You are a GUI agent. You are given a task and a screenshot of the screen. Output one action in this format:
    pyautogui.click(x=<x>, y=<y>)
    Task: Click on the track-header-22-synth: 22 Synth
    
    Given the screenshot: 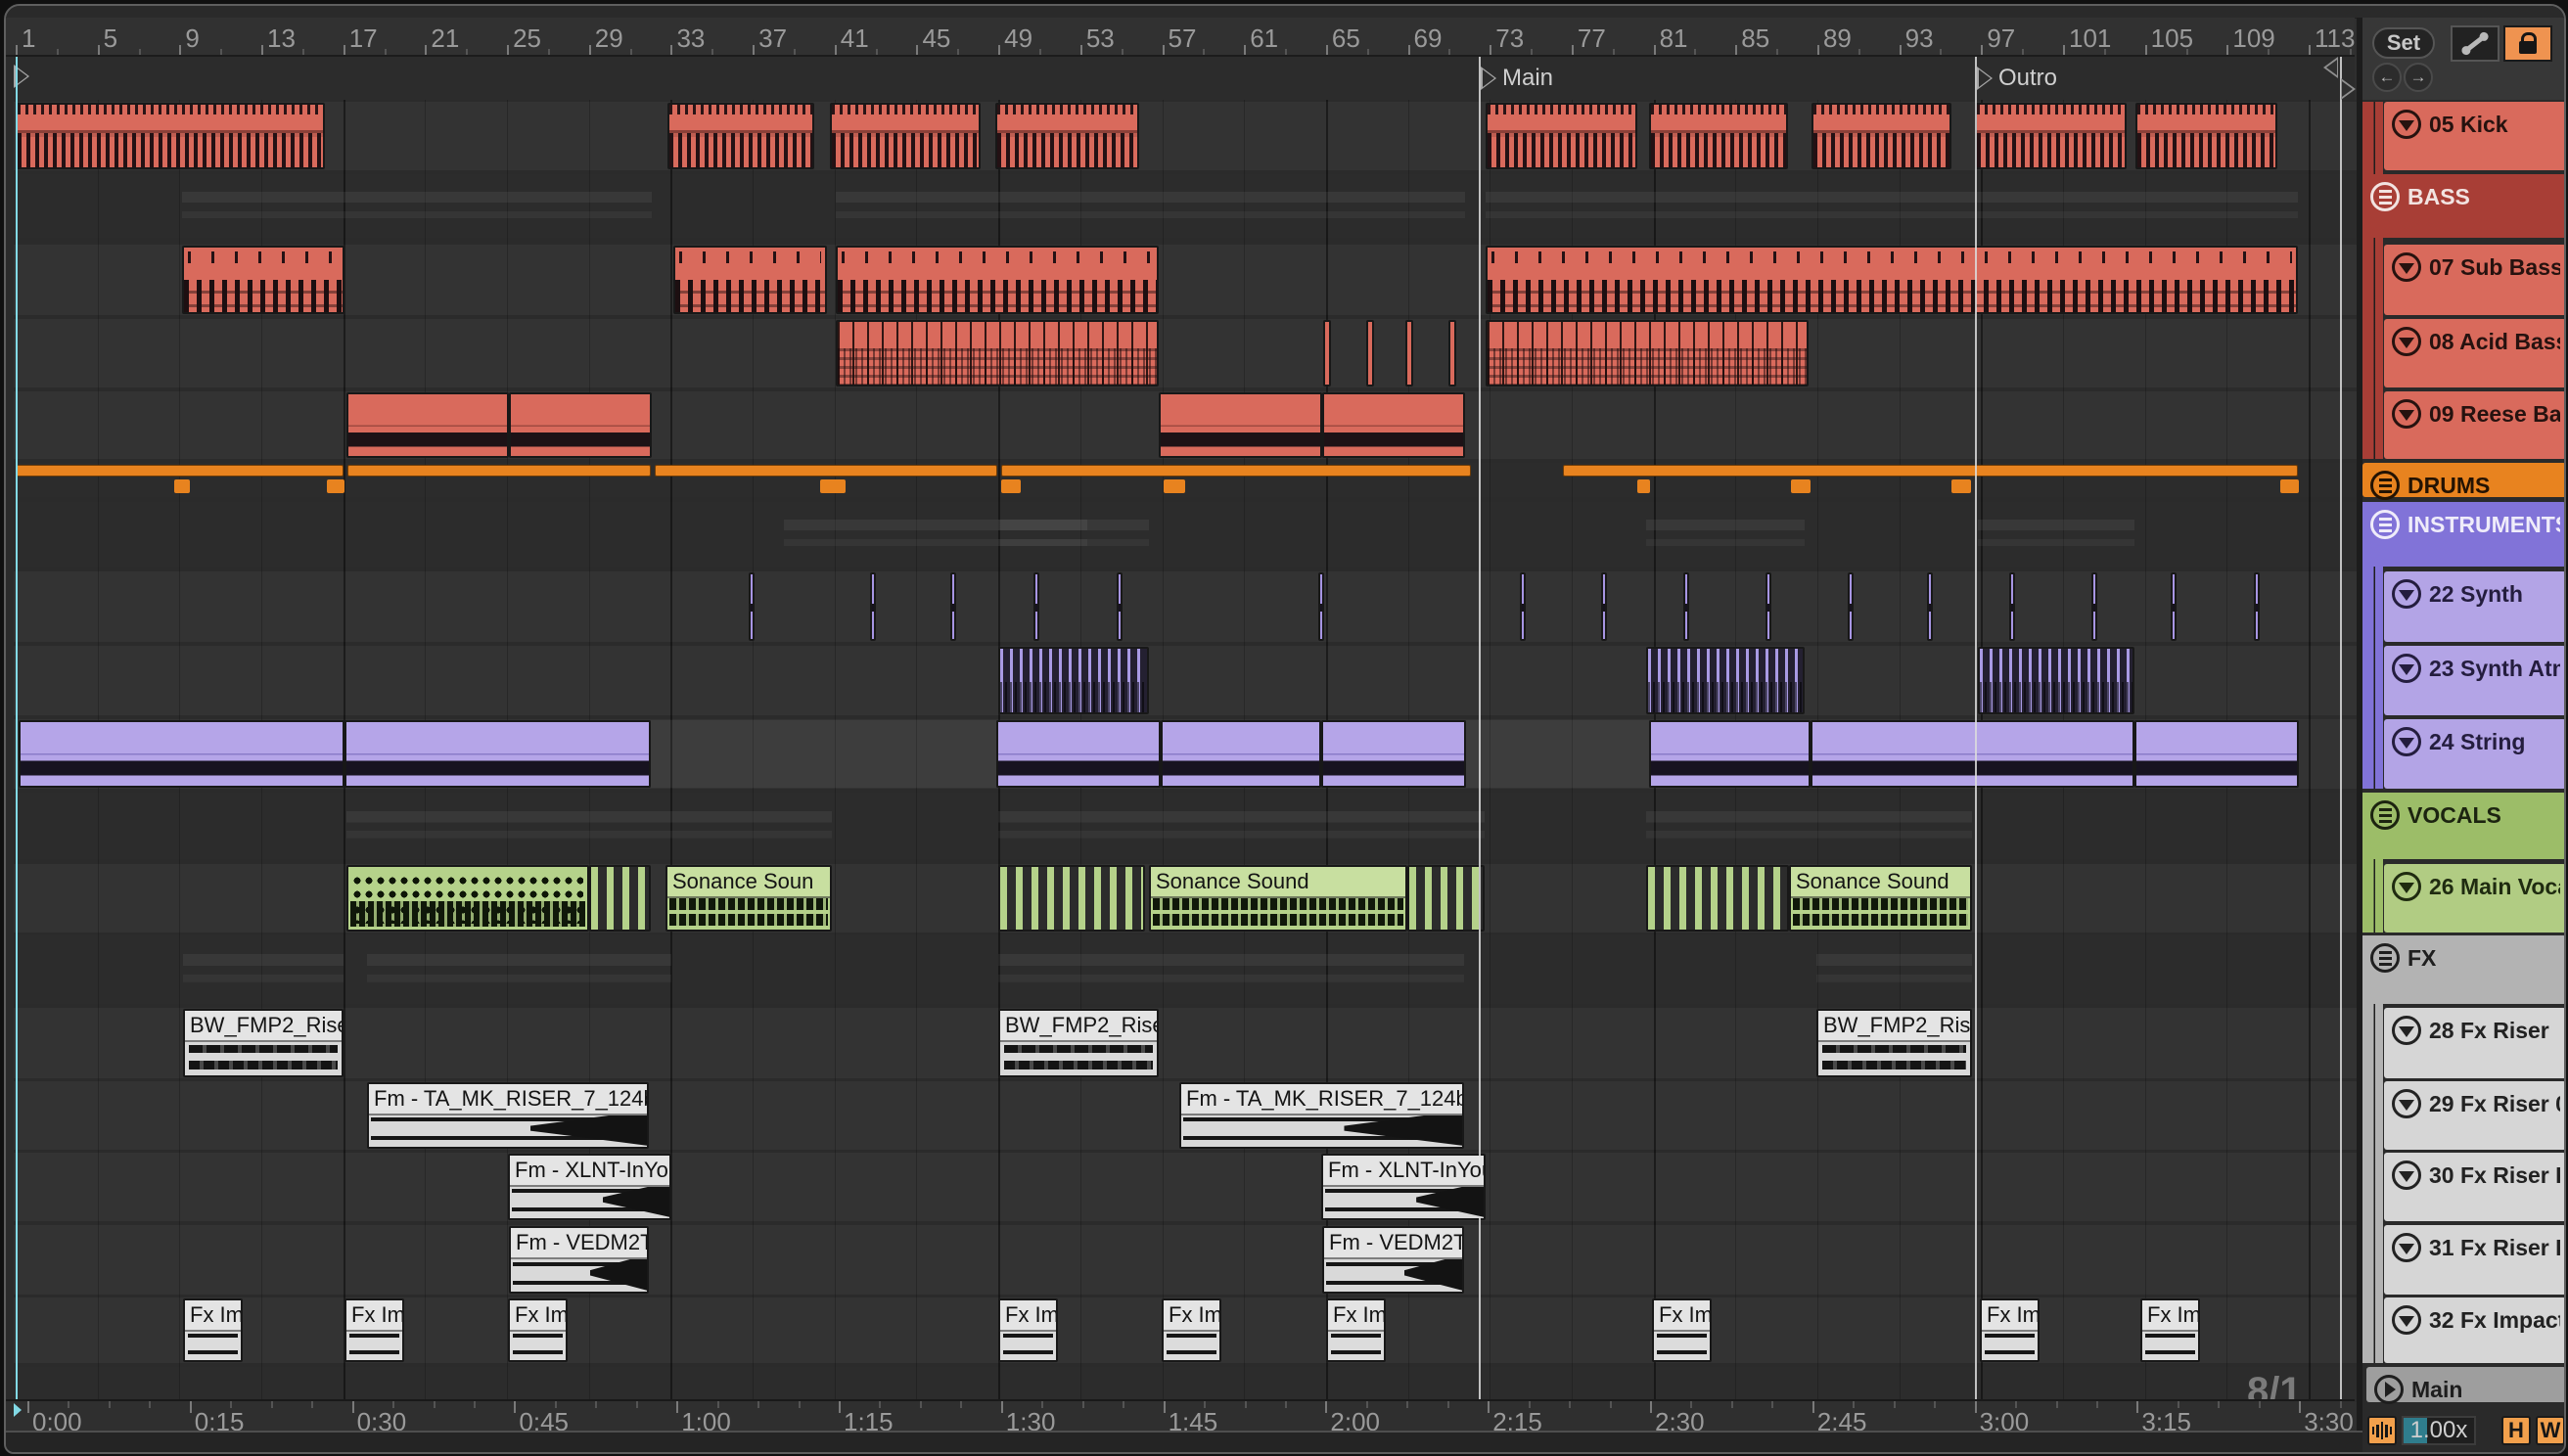 What is the action you would take?
    pyautogui.click(x=2474, y=606)
    